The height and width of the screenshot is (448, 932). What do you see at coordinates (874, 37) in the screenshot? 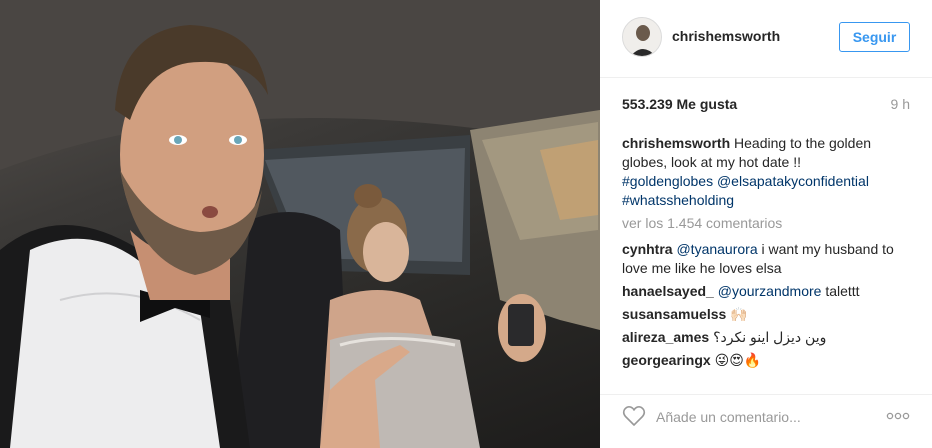
I see `follow-button: Seguir` at bounding box center [874, 37].